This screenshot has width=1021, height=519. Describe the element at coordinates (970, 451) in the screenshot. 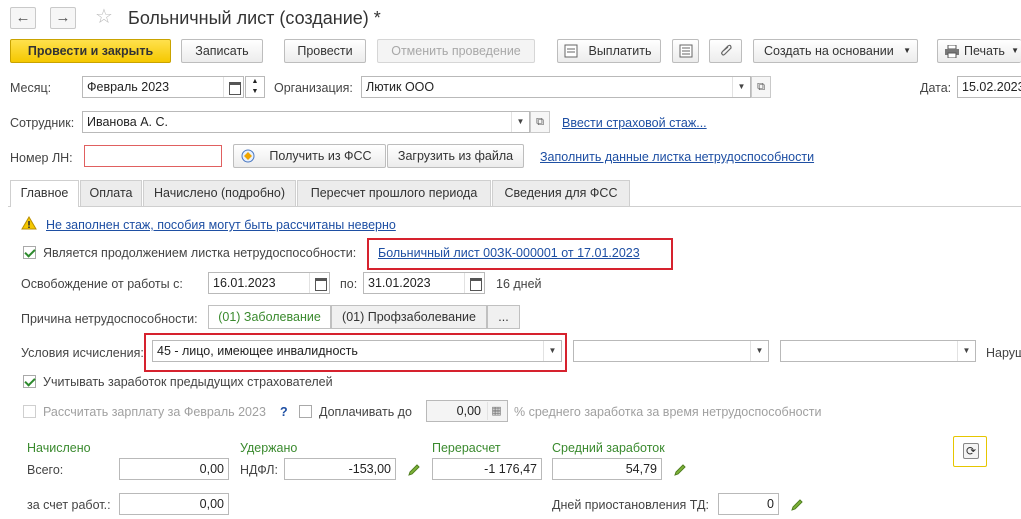

I see `refresh-button: ⟳` at that location.